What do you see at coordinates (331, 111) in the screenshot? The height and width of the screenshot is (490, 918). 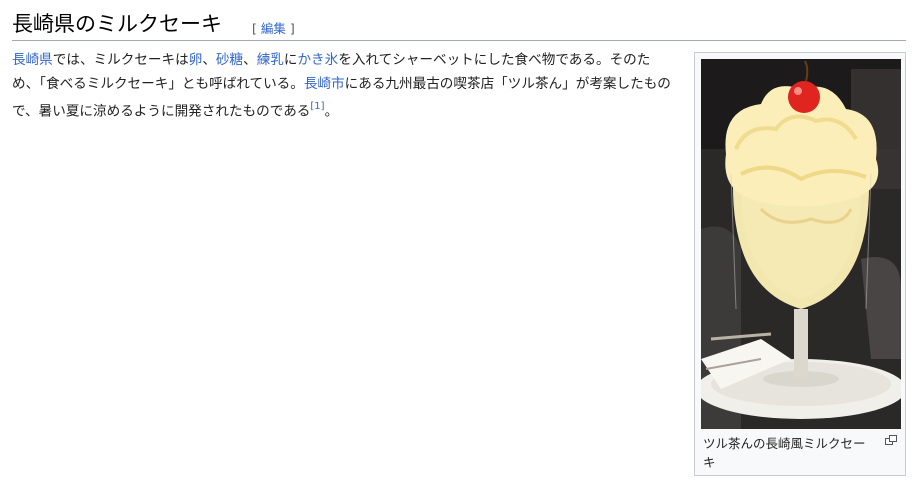 I see `text-segment: 。` at bounding box center [331, 111].